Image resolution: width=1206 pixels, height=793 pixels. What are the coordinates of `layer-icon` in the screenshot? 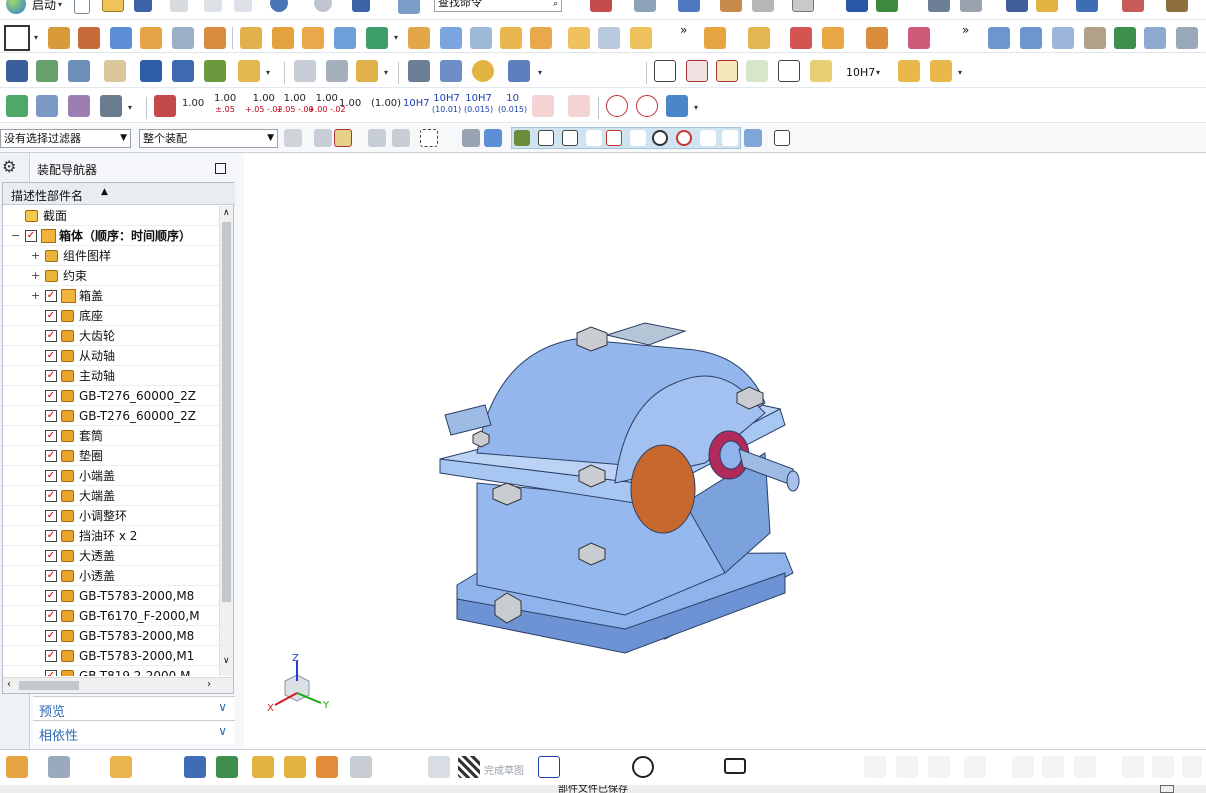 It's located at (763, 6).